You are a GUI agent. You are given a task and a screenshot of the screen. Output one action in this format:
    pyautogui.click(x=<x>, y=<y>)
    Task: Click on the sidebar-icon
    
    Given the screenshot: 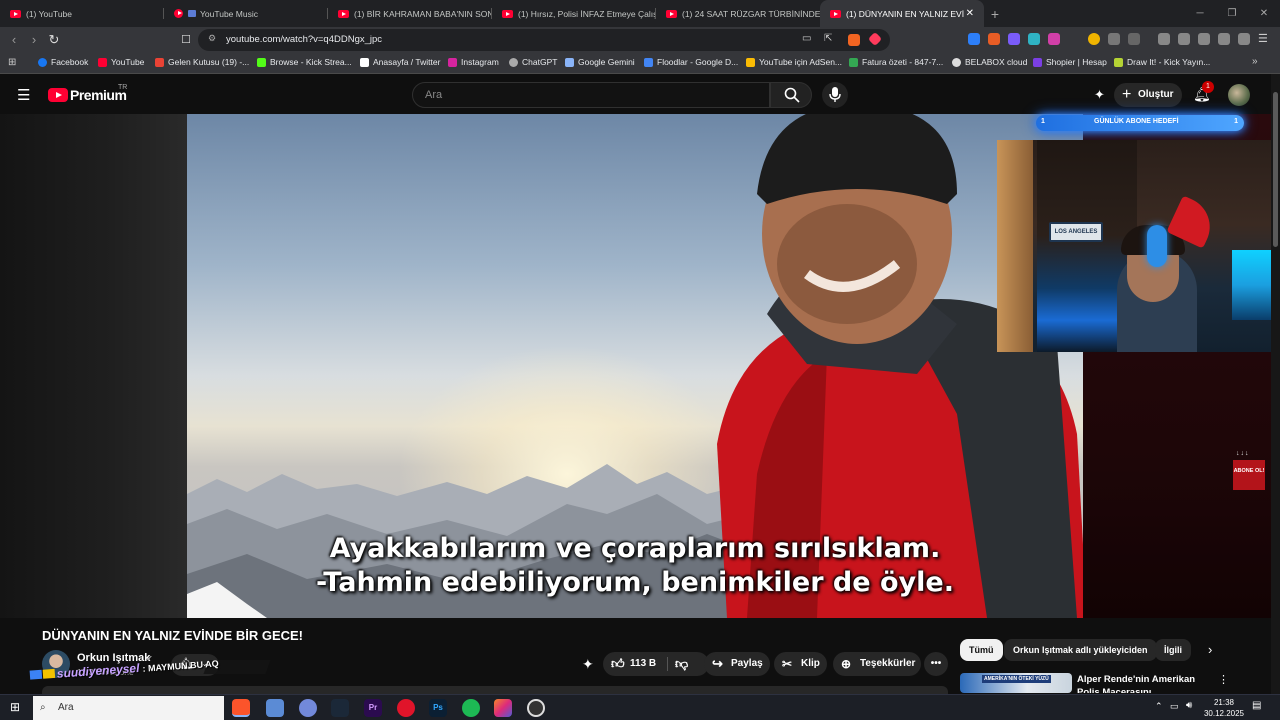 What is the action you would take?
    pyautogui.click(x=1184, y=39)
    